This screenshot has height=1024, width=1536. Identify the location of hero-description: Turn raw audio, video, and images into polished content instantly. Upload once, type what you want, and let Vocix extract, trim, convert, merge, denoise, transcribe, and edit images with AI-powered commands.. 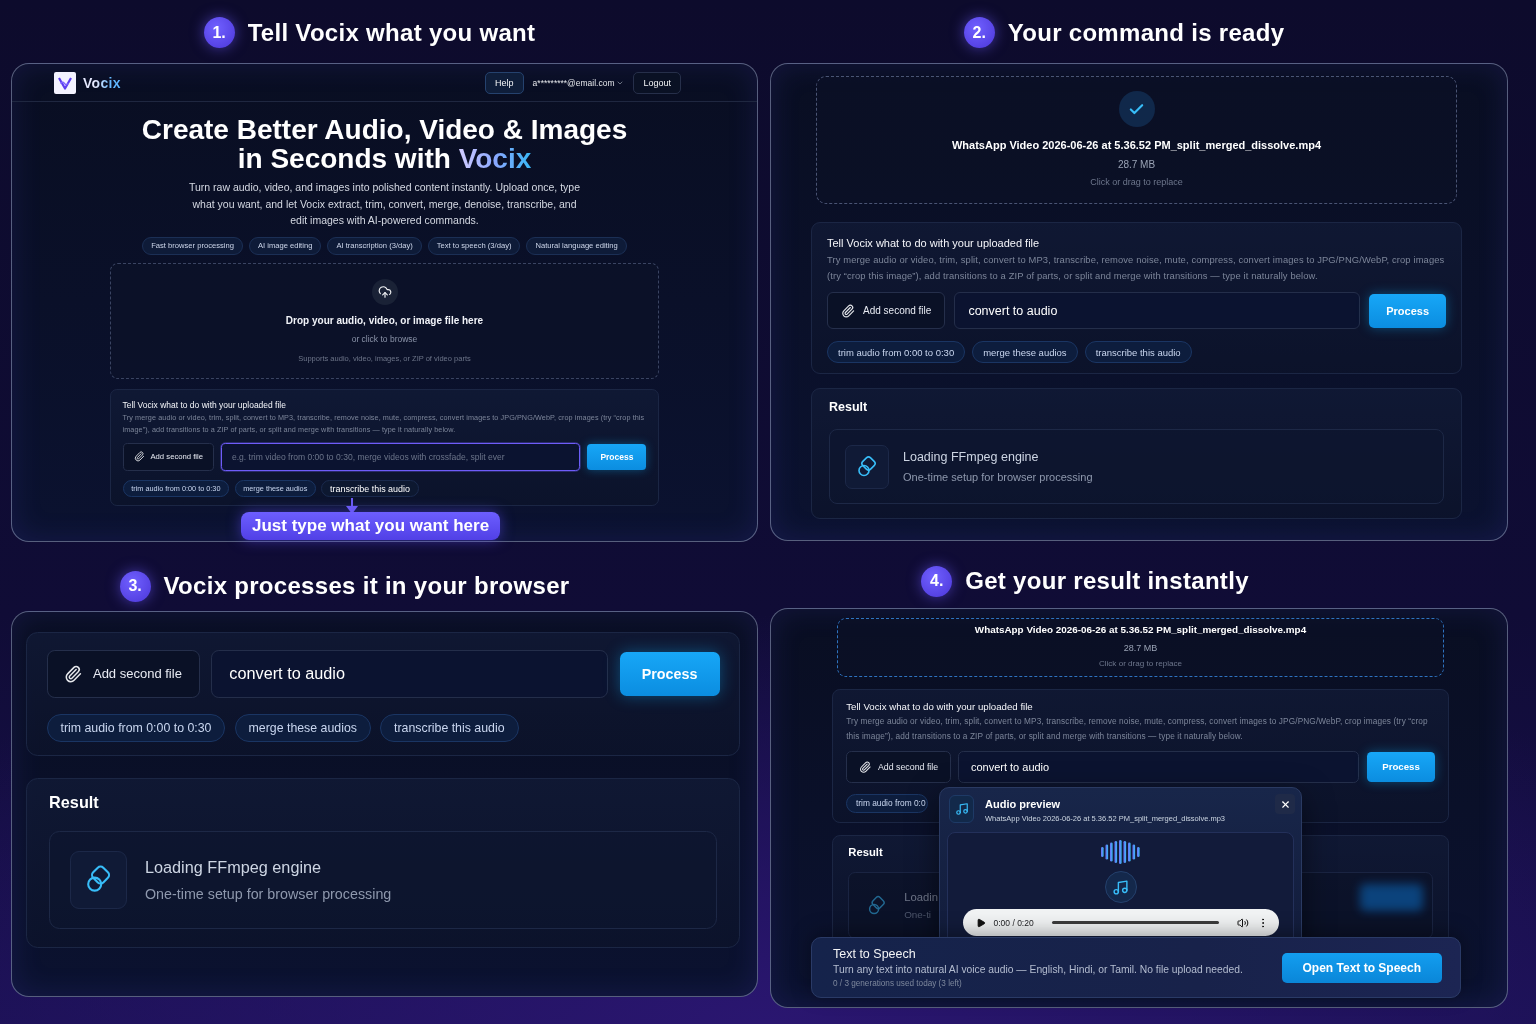
(384, 204).